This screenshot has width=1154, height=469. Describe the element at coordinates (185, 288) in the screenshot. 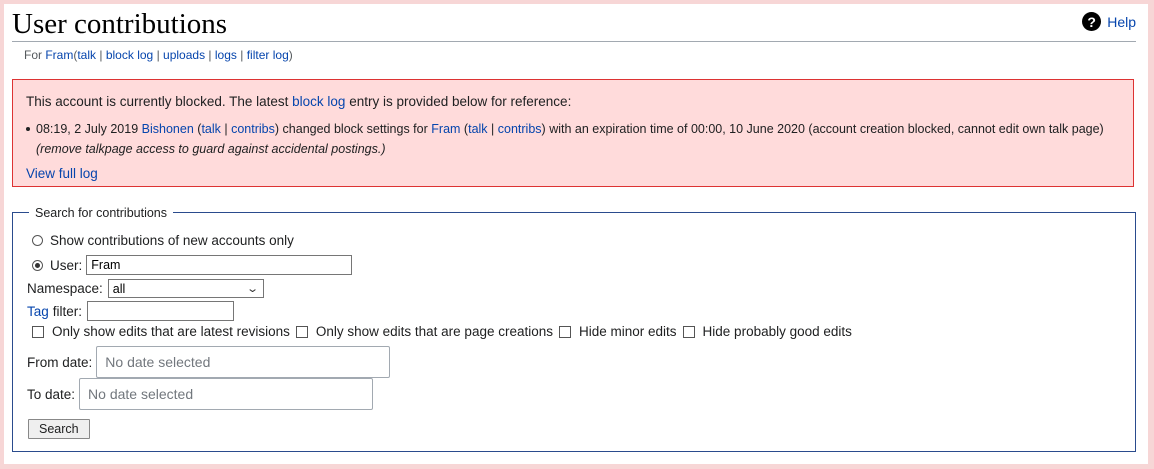

I see `namespace-select: all ⌄` at that location.